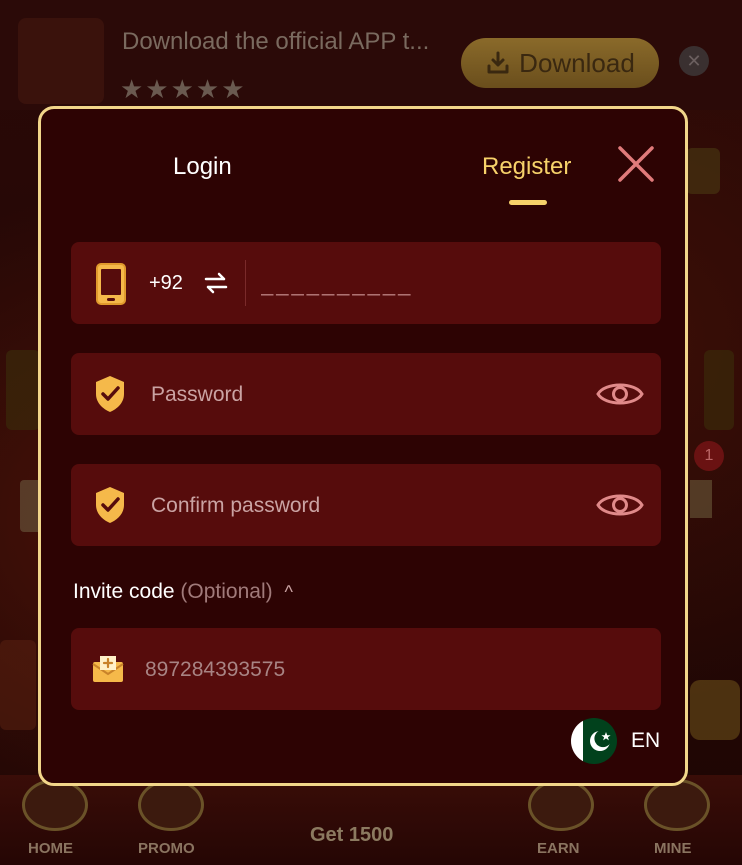 This screenshot has width=742, height=865. I want to click on active-tab-indicator, so click(528, 202).